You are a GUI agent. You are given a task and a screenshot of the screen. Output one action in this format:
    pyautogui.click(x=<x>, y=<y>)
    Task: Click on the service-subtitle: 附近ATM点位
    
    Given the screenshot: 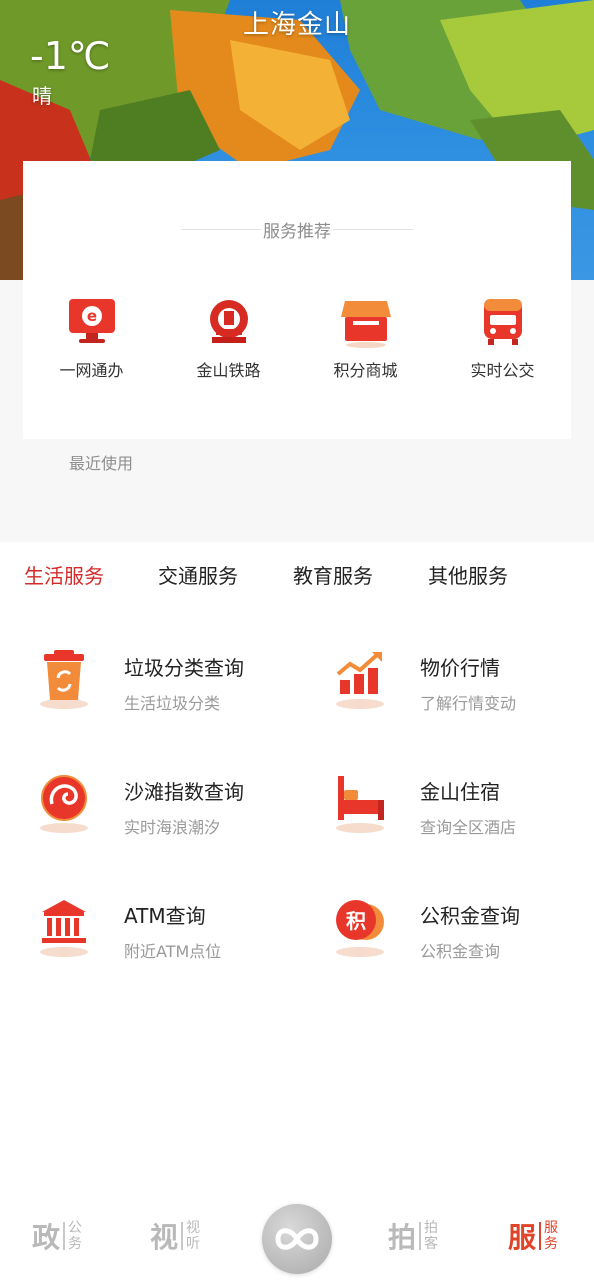 What is the action you would take?
    pyautogui.click(x=173, y=951)
    